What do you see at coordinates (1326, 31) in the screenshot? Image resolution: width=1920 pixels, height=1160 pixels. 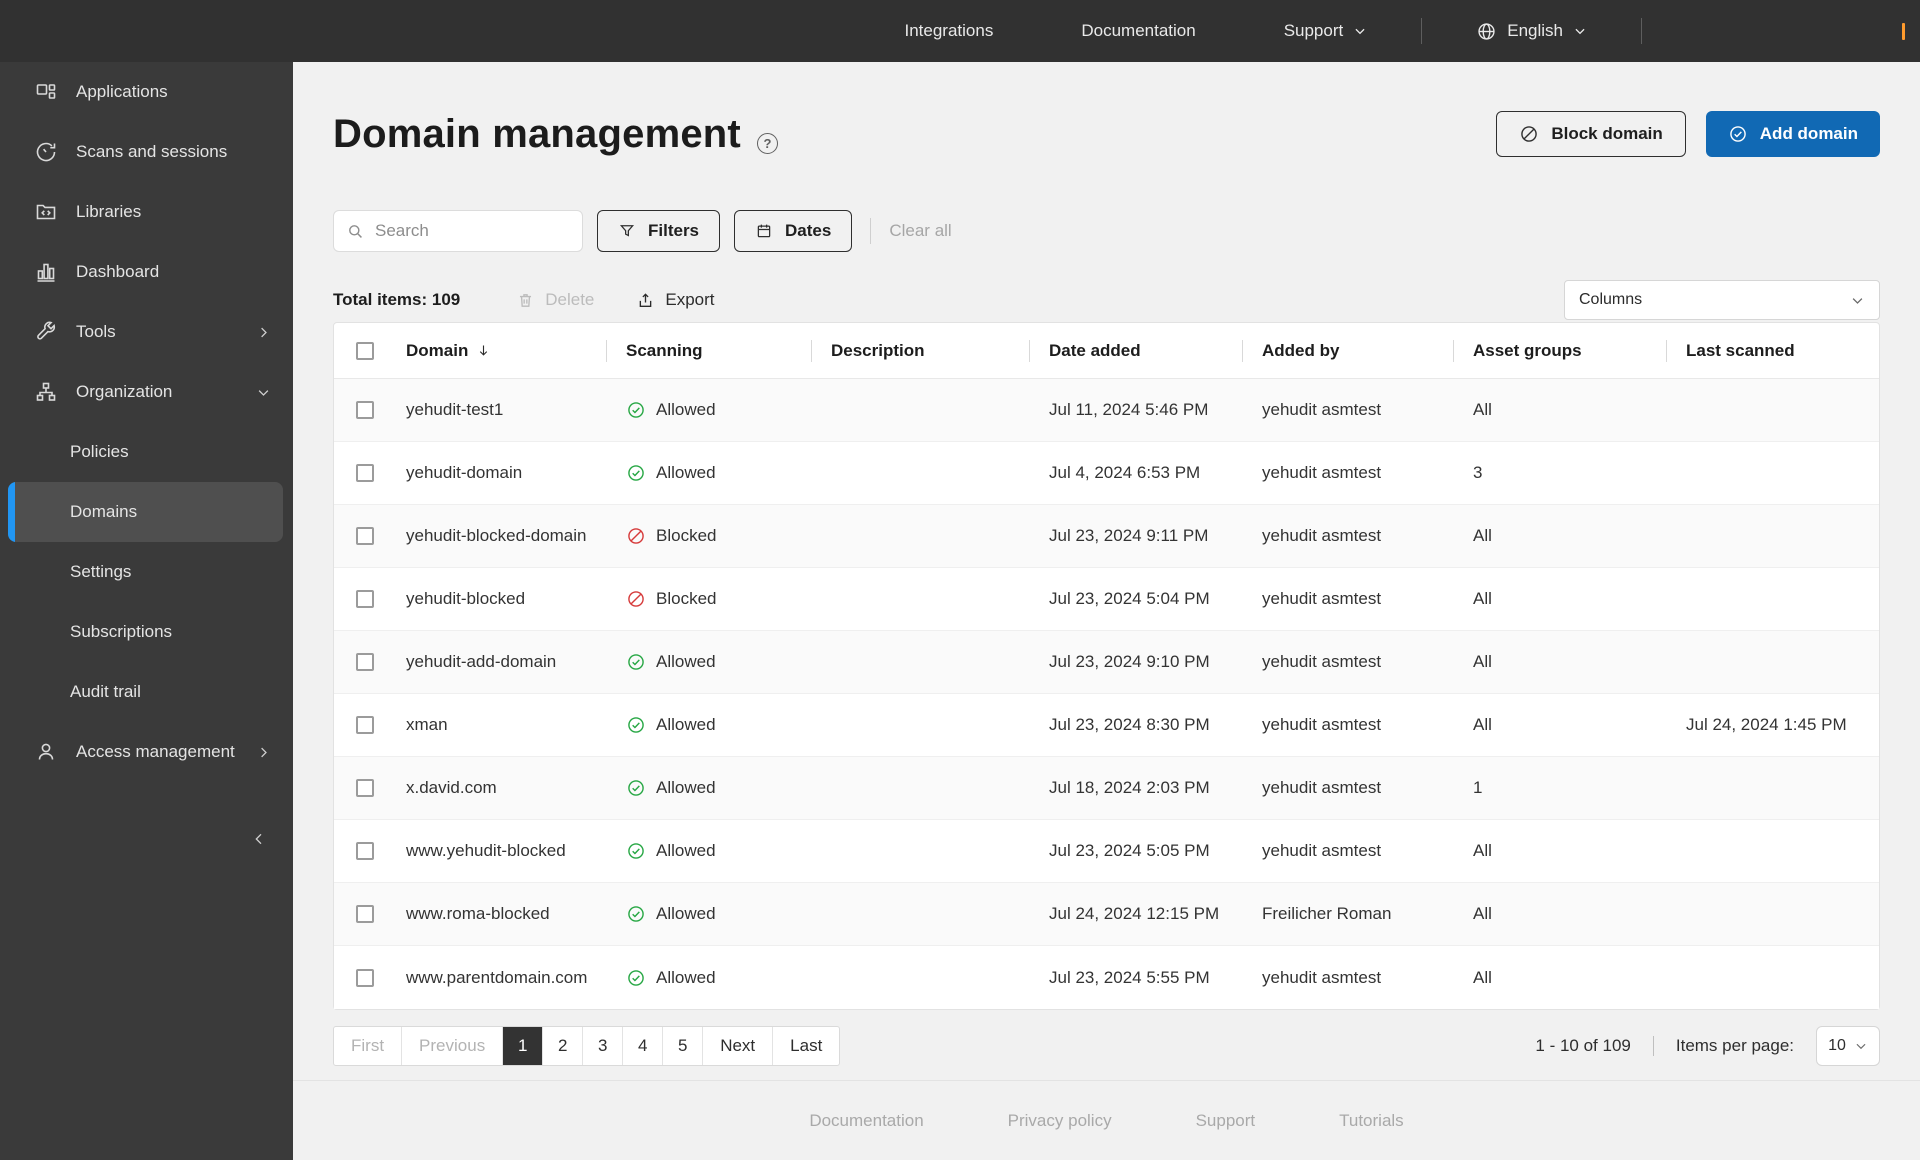 I see `topbar-link-support: Support` at bounding box center [1326, 31].